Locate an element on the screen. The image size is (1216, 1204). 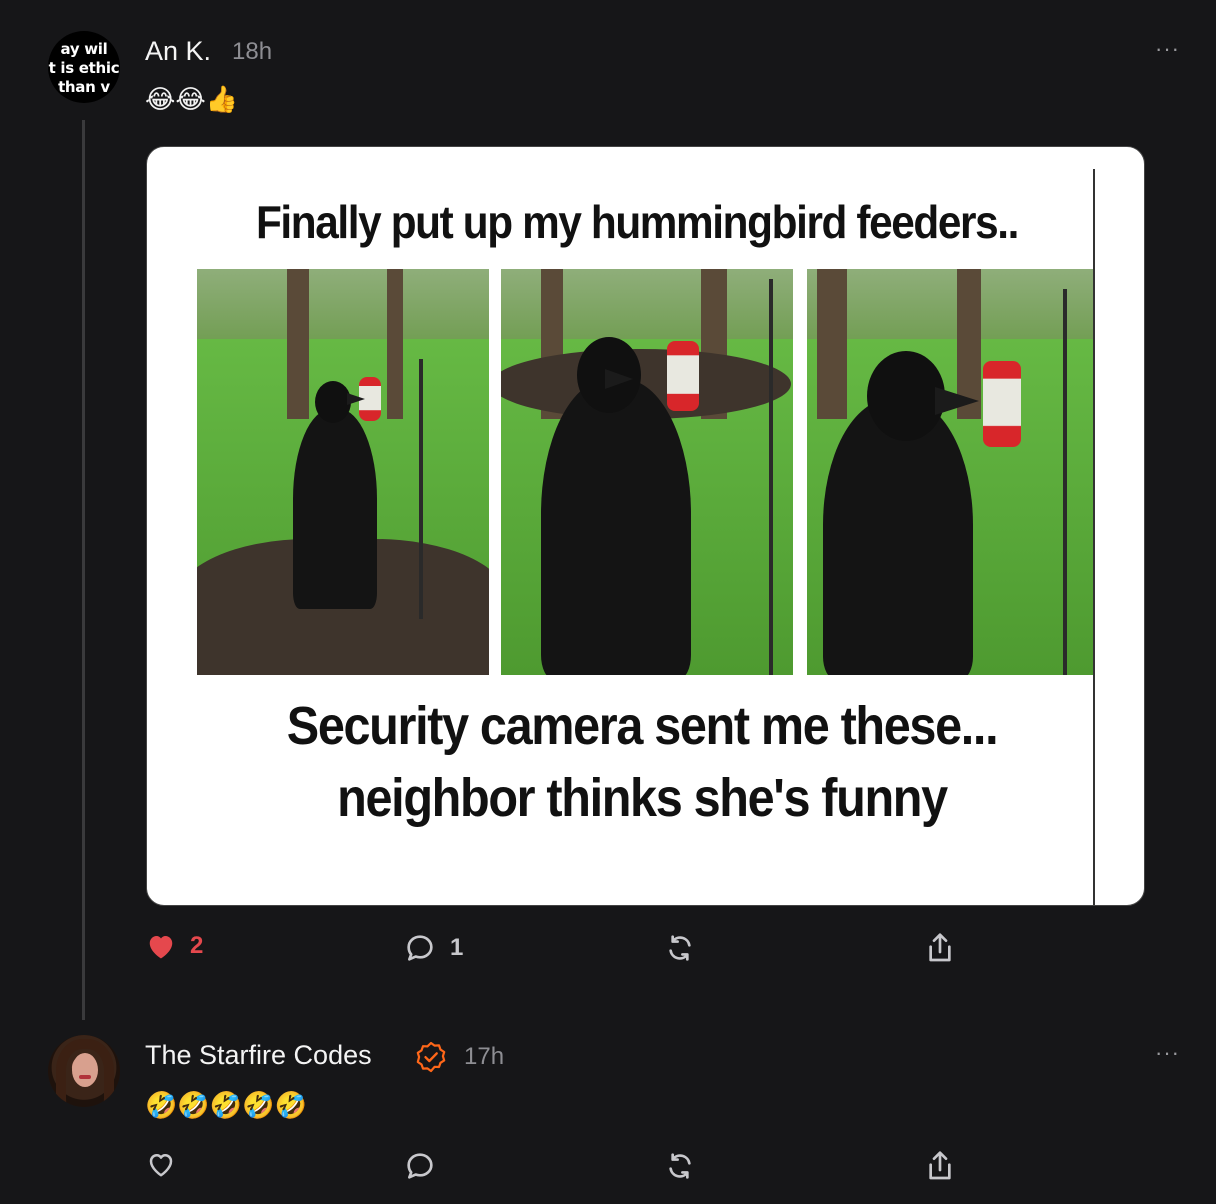
note-text: 🤣🤣🤣🤣🤣 is located at coordinates (226, 1105).